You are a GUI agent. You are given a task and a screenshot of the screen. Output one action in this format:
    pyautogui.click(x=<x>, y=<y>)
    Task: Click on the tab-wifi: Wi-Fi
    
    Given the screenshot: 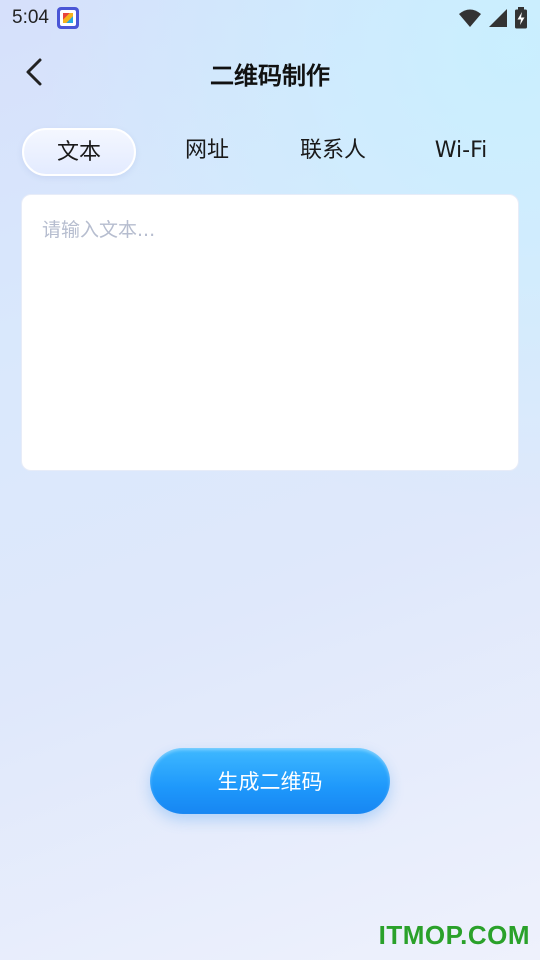 What is the action you would take?
    pyautogui.click(x=461, y=152)
    